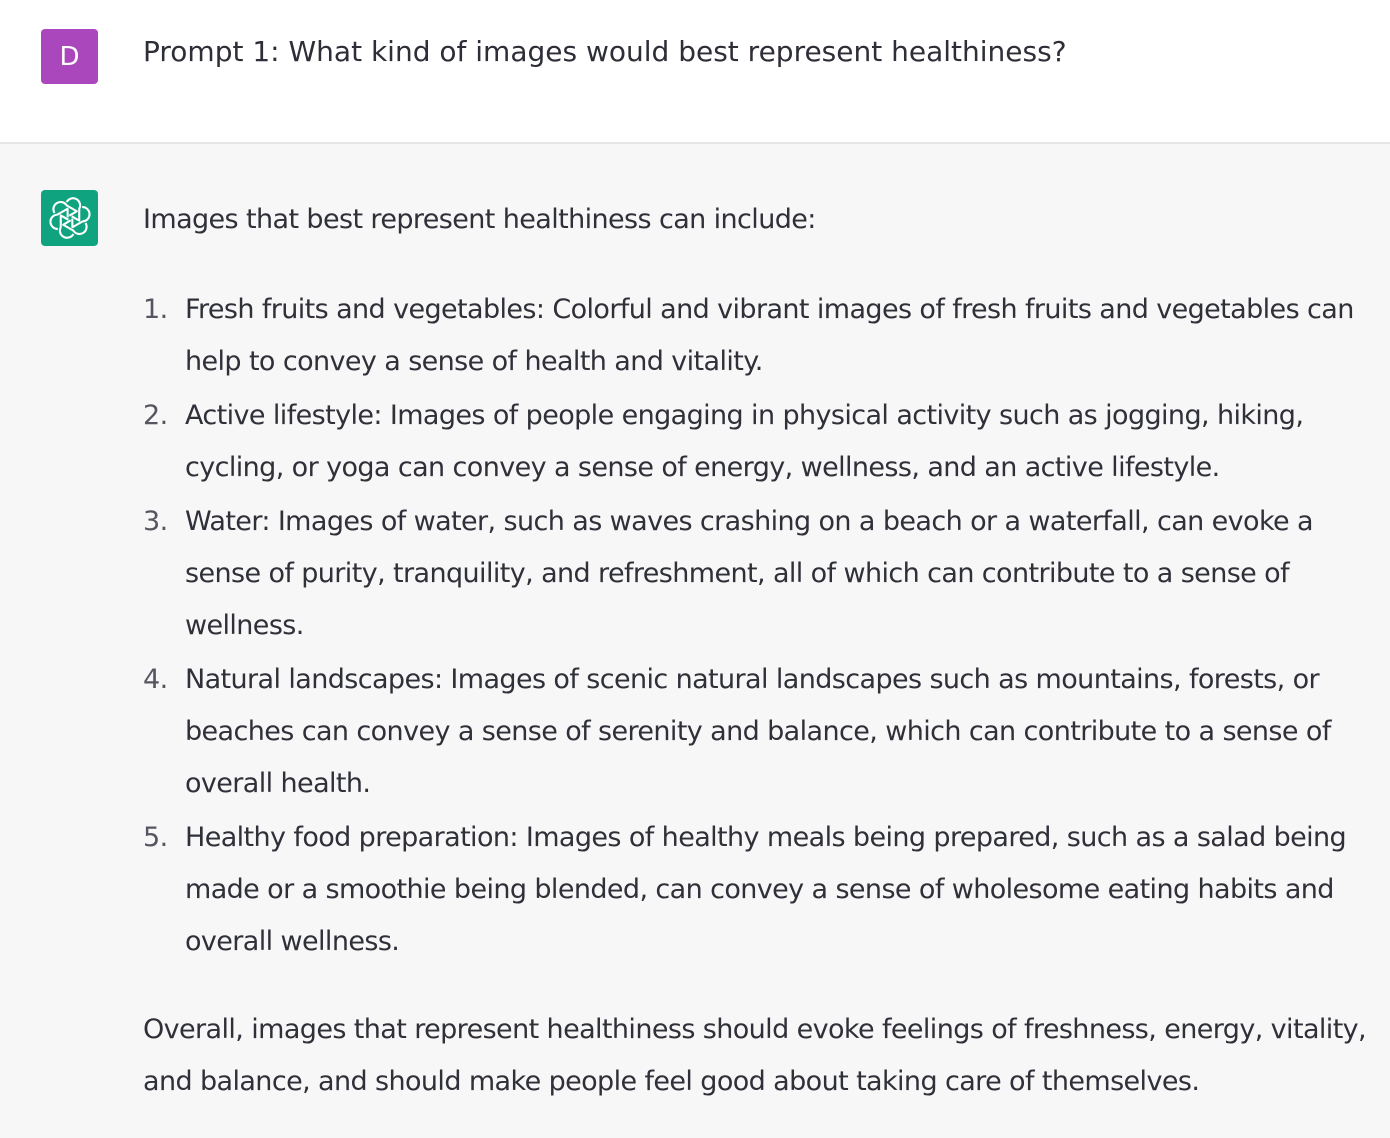 The width and height of the screenshot is (1390, 1138). Describe the element at coordinates (155, 837) in the screenshot. I see `list-item-number: 5.` at that location.